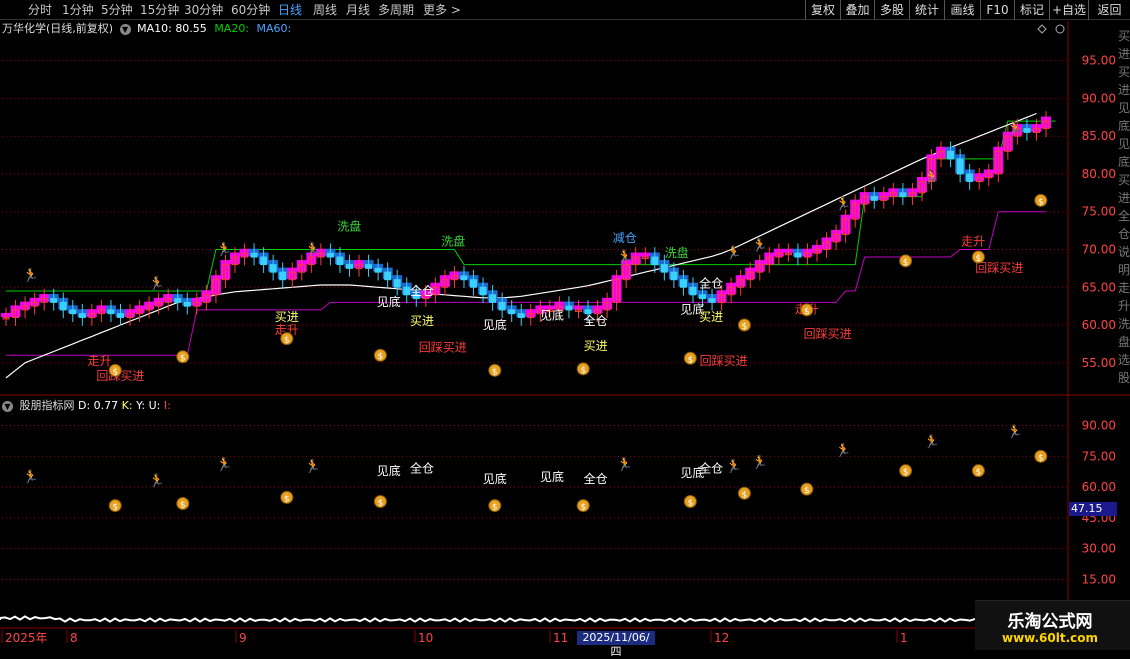 The width and height of the screenshot is (1130, 659). Describe the element at coordinates (997, 10) in the screenshot. I see `toolbar-button-5: F10` at that location.